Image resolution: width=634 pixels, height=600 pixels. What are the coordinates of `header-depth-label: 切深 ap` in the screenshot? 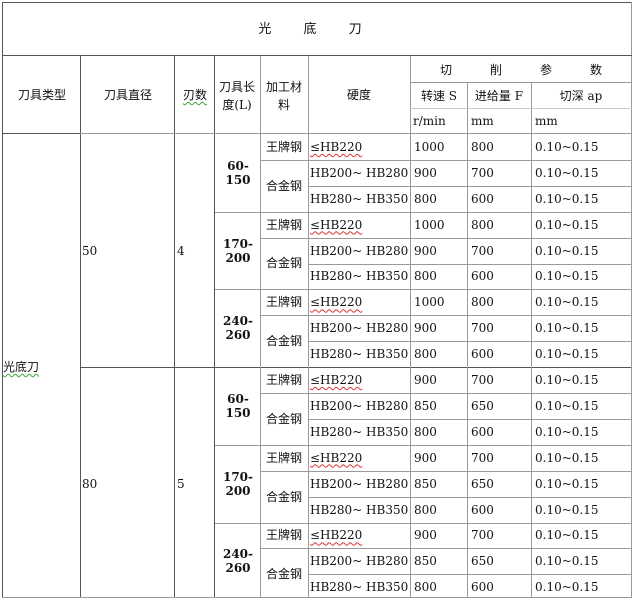 It's located at (581, 96).